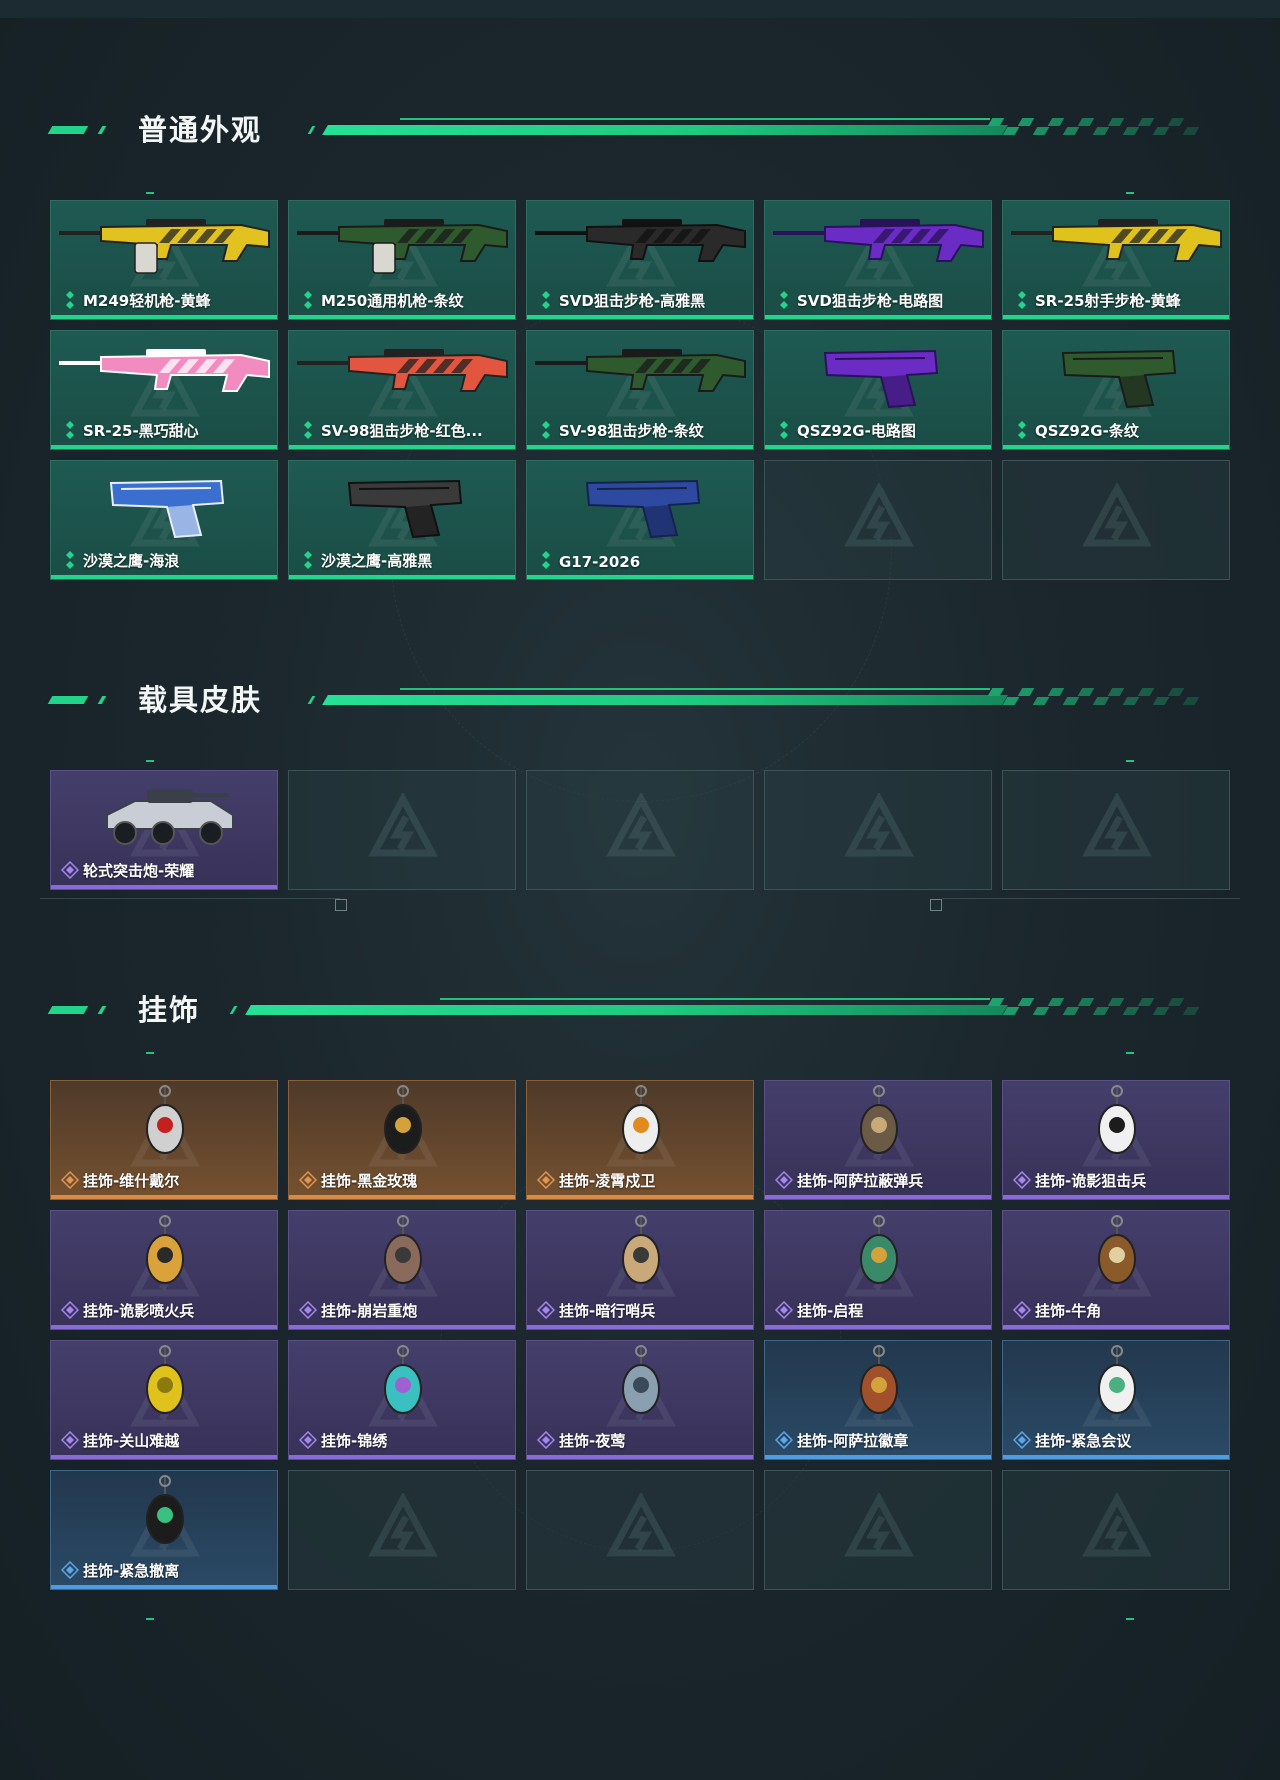 The height and width of the screenshot is (1780, 1280). I want to click on item-label: 挂饰-黑金玫瑰, so click(369, 1181).